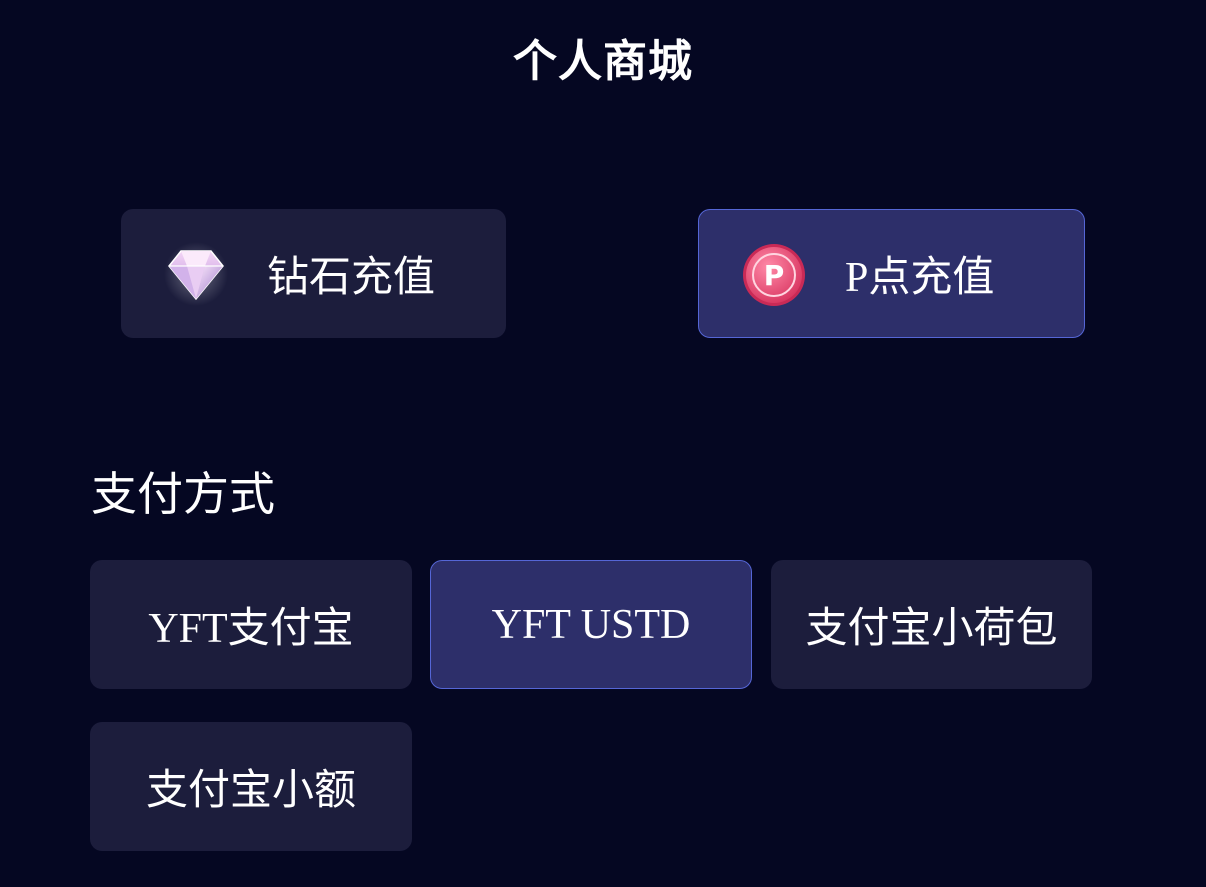 The height and width of the screenshot is (887, 1206). Describe the element at coordinates (251, 786) in the screenshot. I see `payment-method-alipay-small: 支付宝小额` at that location.